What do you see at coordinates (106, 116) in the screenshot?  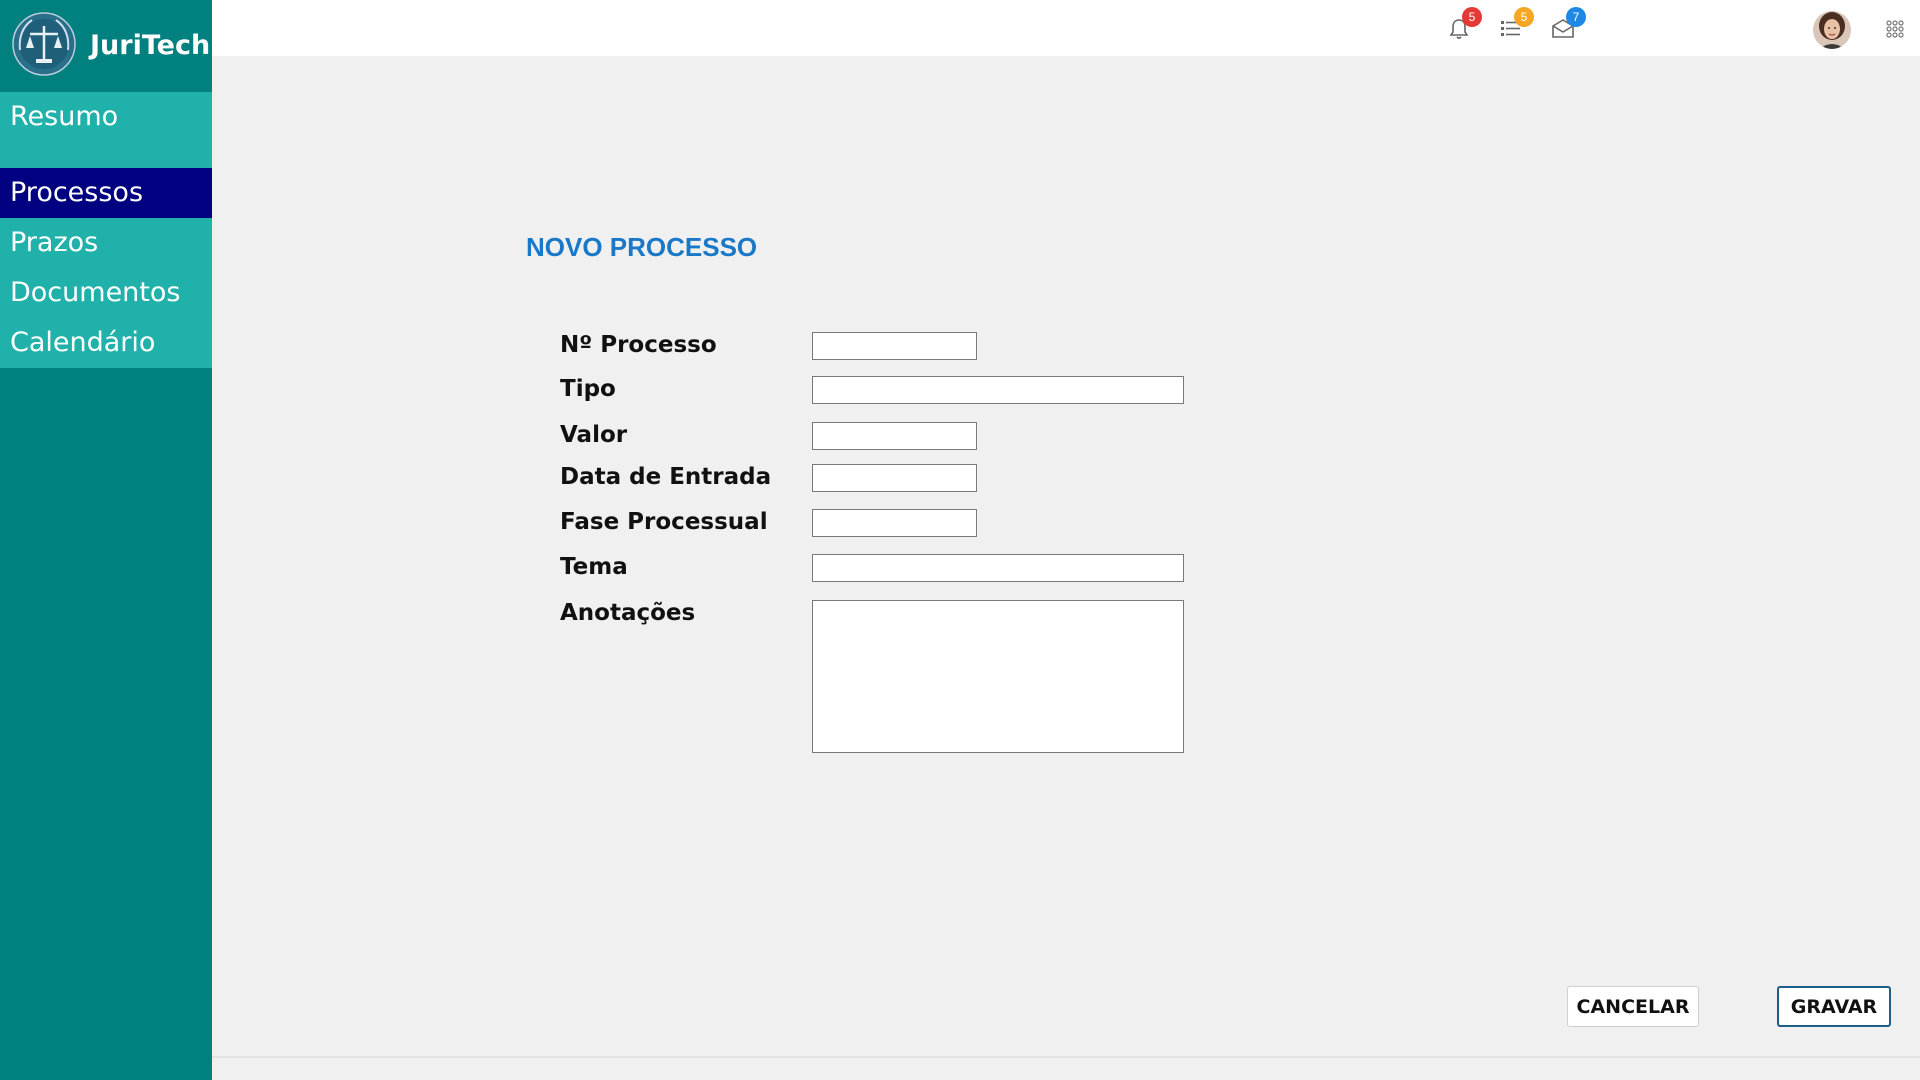 I see `sidebar-item-resumo: Resumo` at bounding box center [106, 116].